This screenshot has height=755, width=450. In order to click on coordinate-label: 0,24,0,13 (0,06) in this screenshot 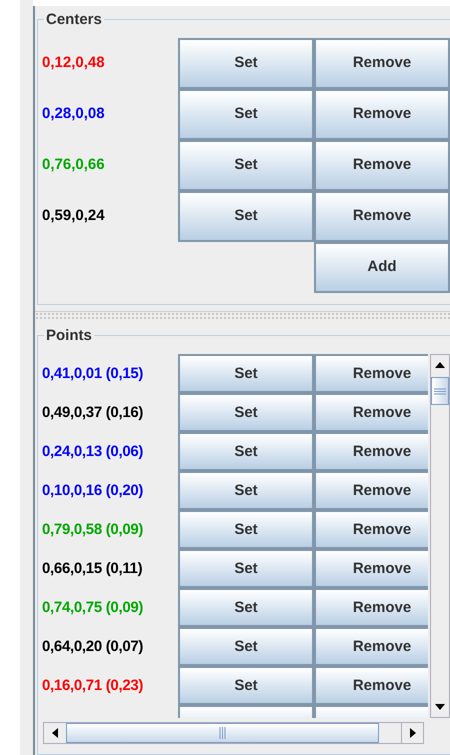, I will do `click(92, 452)`.